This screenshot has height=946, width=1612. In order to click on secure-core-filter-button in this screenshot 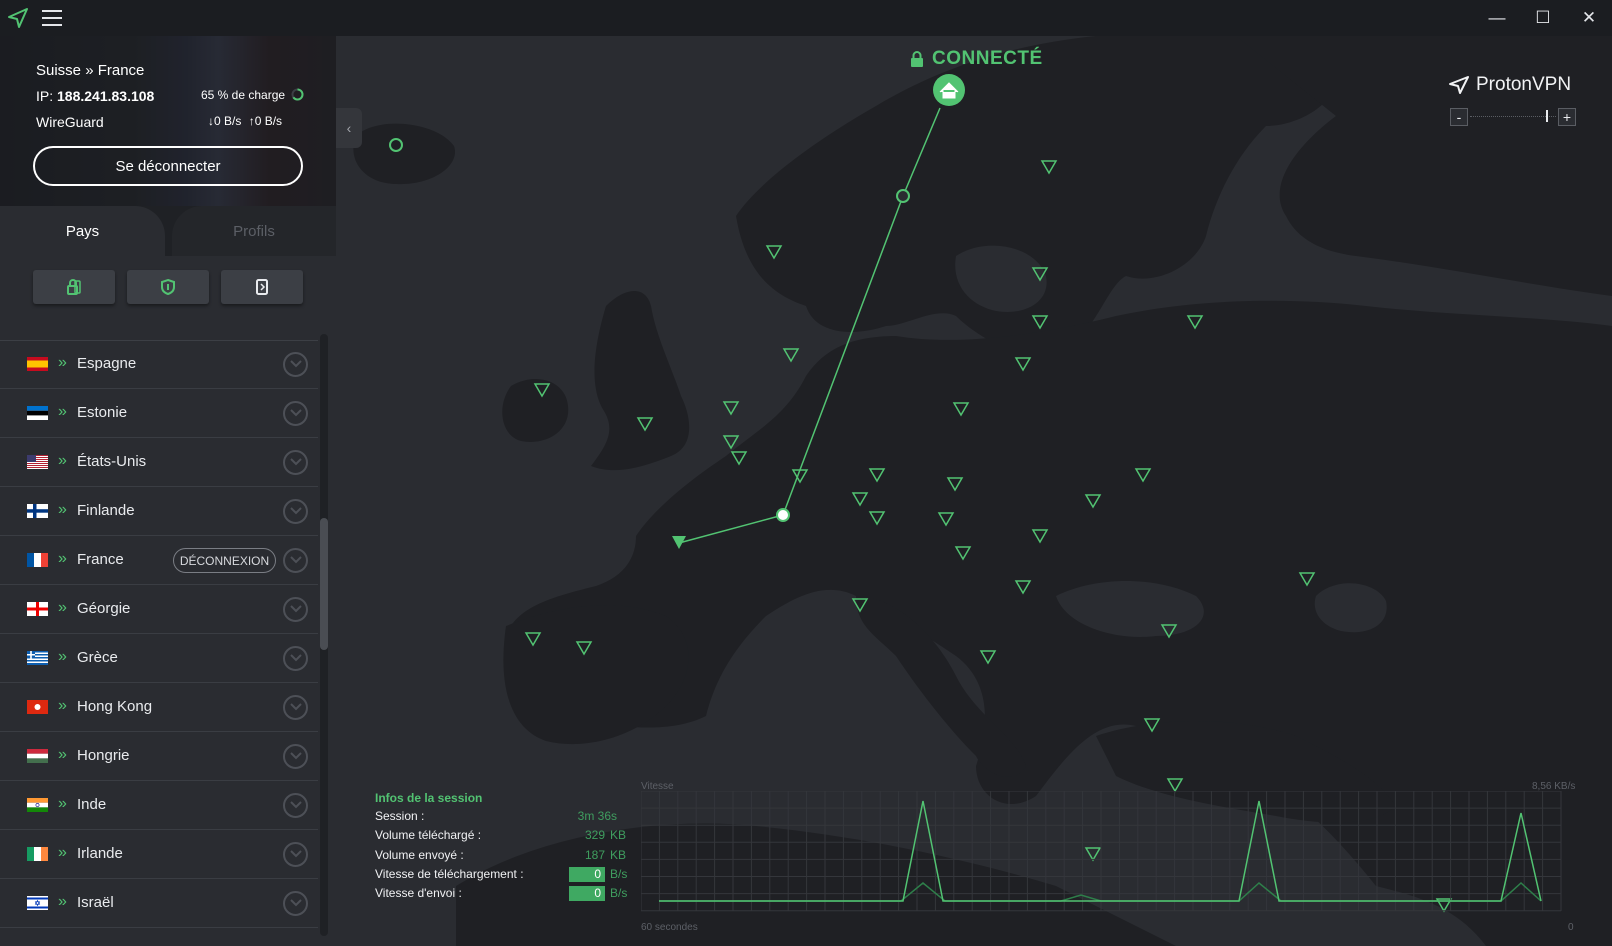, I will do `click(74, 287)`.